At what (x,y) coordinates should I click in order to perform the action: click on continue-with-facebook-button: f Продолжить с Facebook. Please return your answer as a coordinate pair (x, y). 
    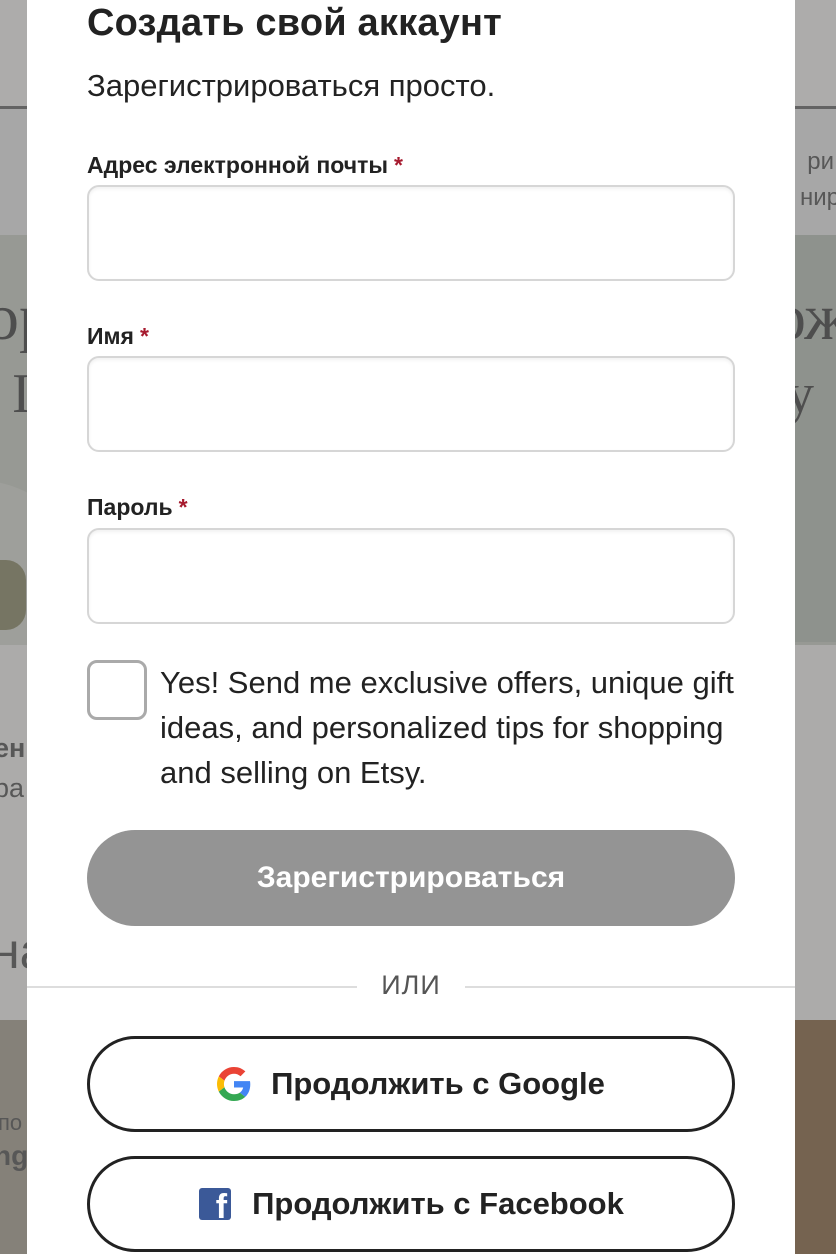
    Looking at the image, I should click on (411, 1204).